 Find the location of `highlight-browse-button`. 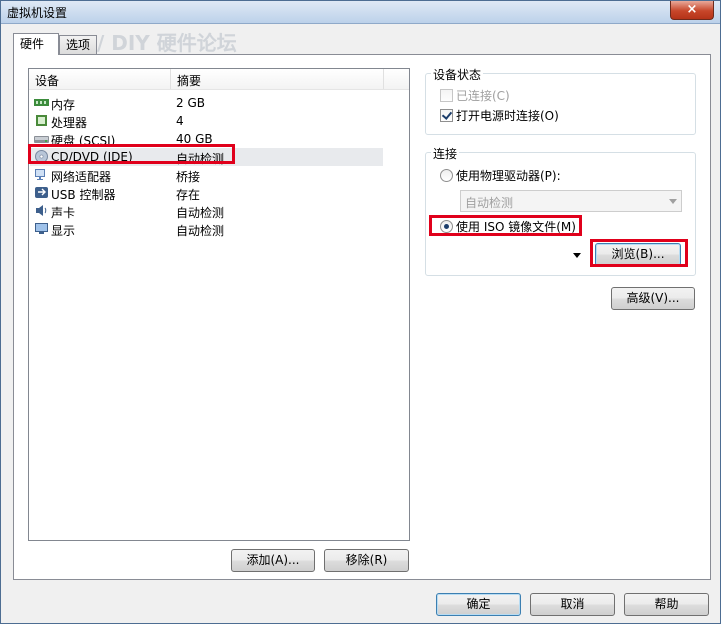

highlight-browse-button is located at coordinates (639, 253).